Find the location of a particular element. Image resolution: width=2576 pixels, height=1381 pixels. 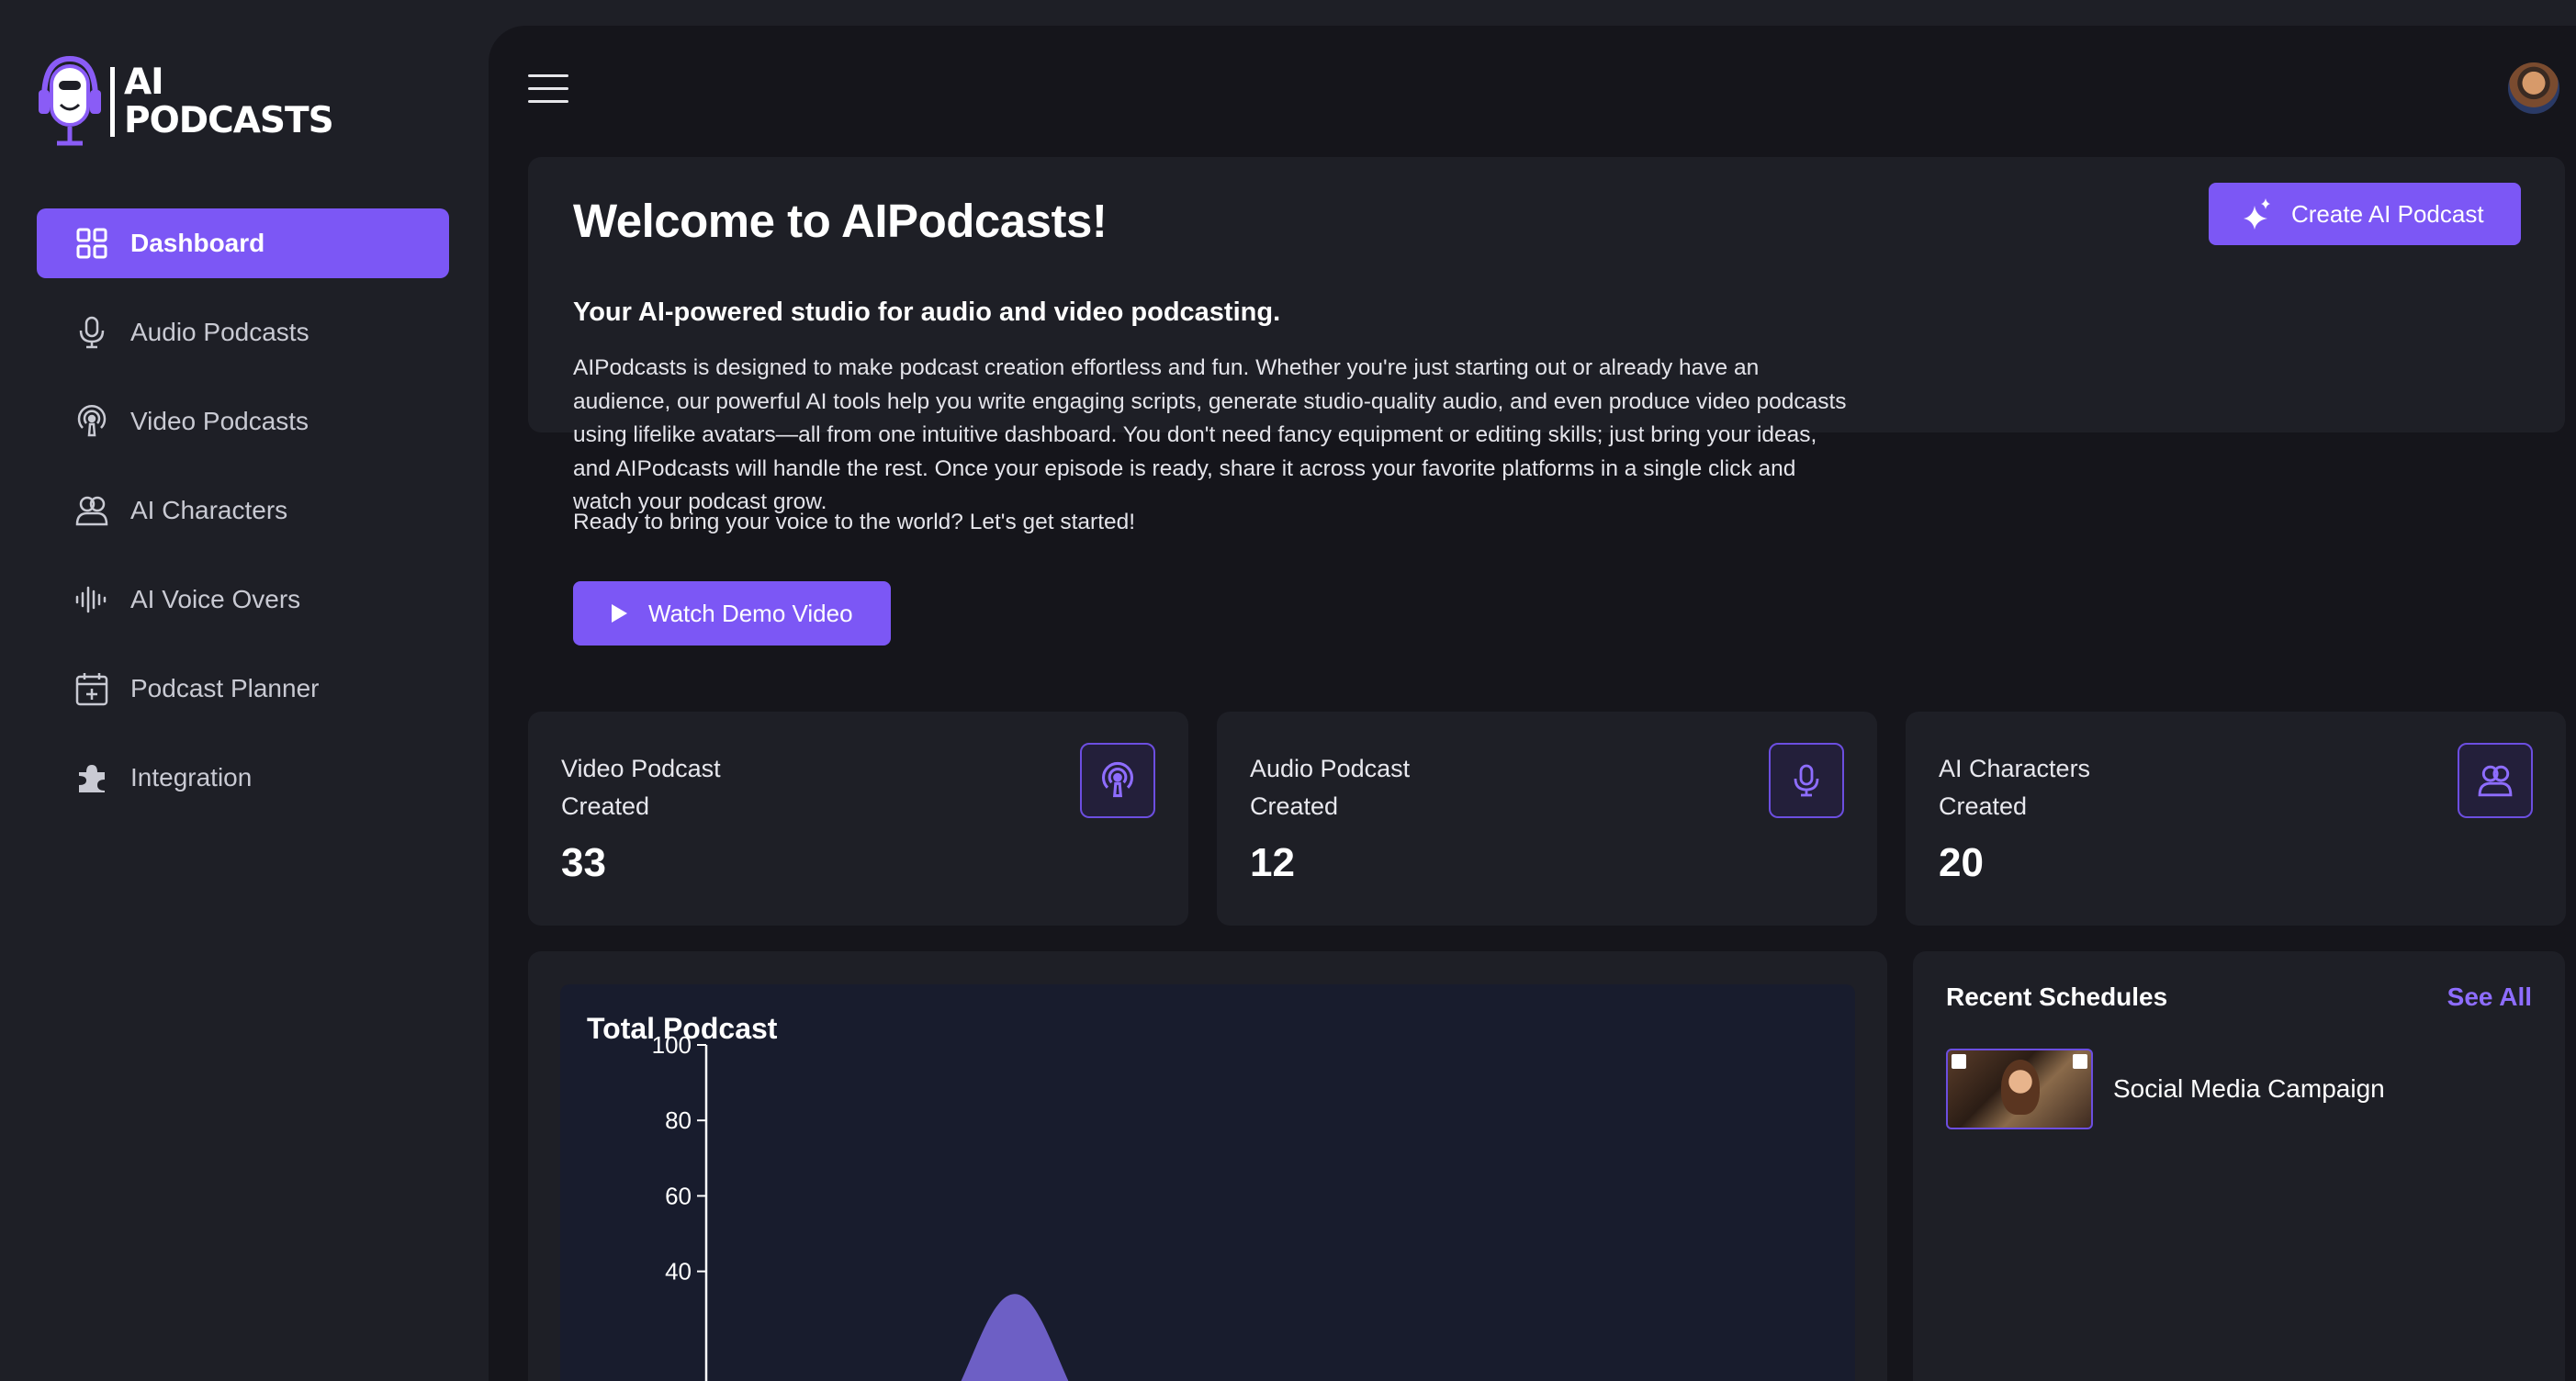

stat-label-line1: Audio Podcast is located at coordinates (1330, 768).